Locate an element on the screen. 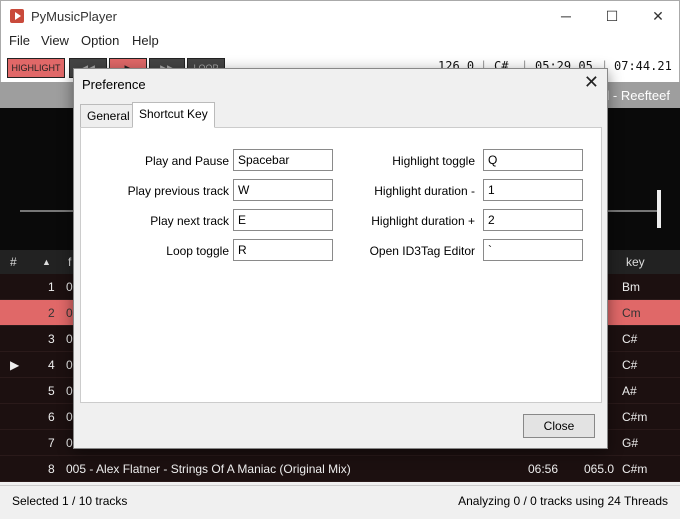 This screenshot has height=519, width=680. row-time: 06:56 is located at coordinates (543, 469).